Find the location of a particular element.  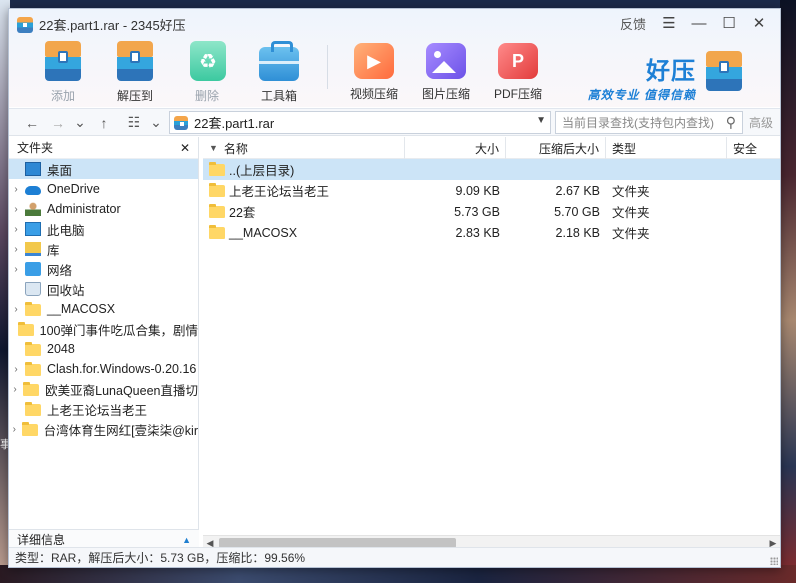

file-list-header: ▼ 名称 大小 压缩后大小 类型 安全 is located at coordinates (491, 148).